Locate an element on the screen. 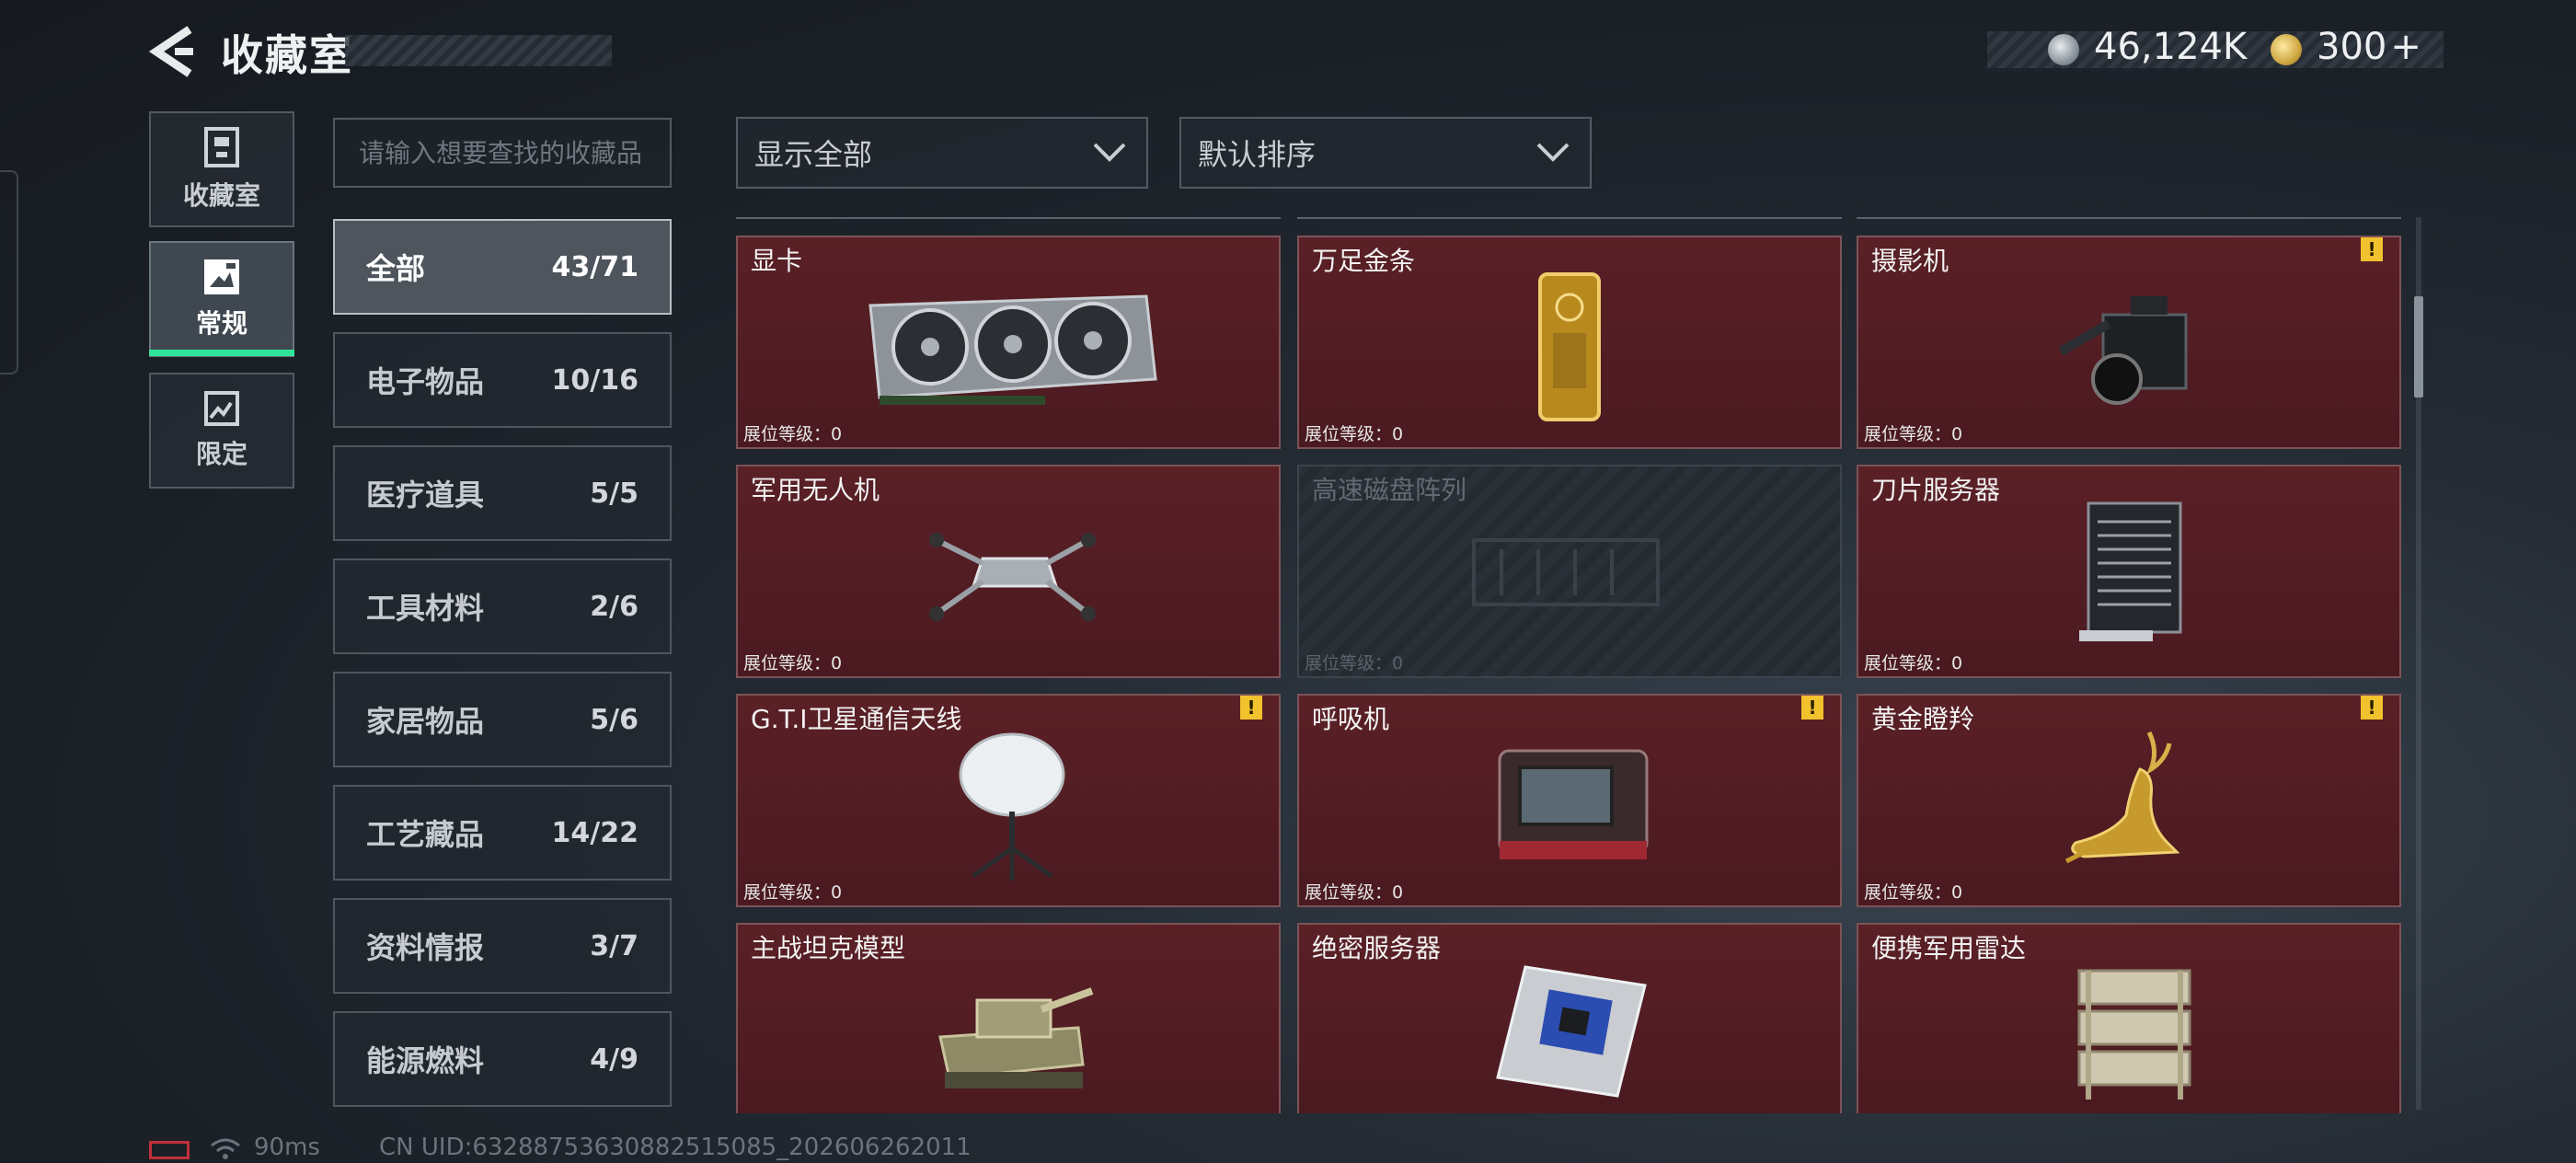 The image size is (2576, 1163). item-card: 万足金条 展位等级：0 is located at coordinates (1569, 343).